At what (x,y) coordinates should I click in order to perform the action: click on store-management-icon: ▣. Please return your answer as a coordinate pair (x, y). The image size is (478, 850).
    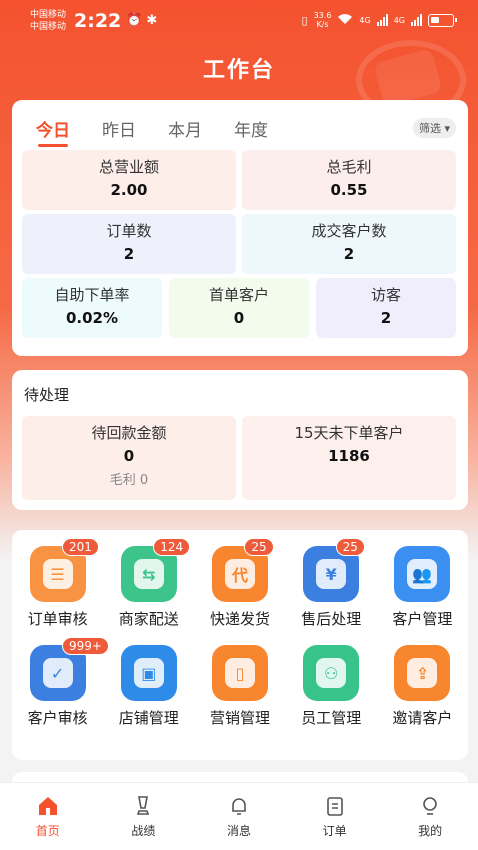
    Looking at the image, I should click on (148, 673).